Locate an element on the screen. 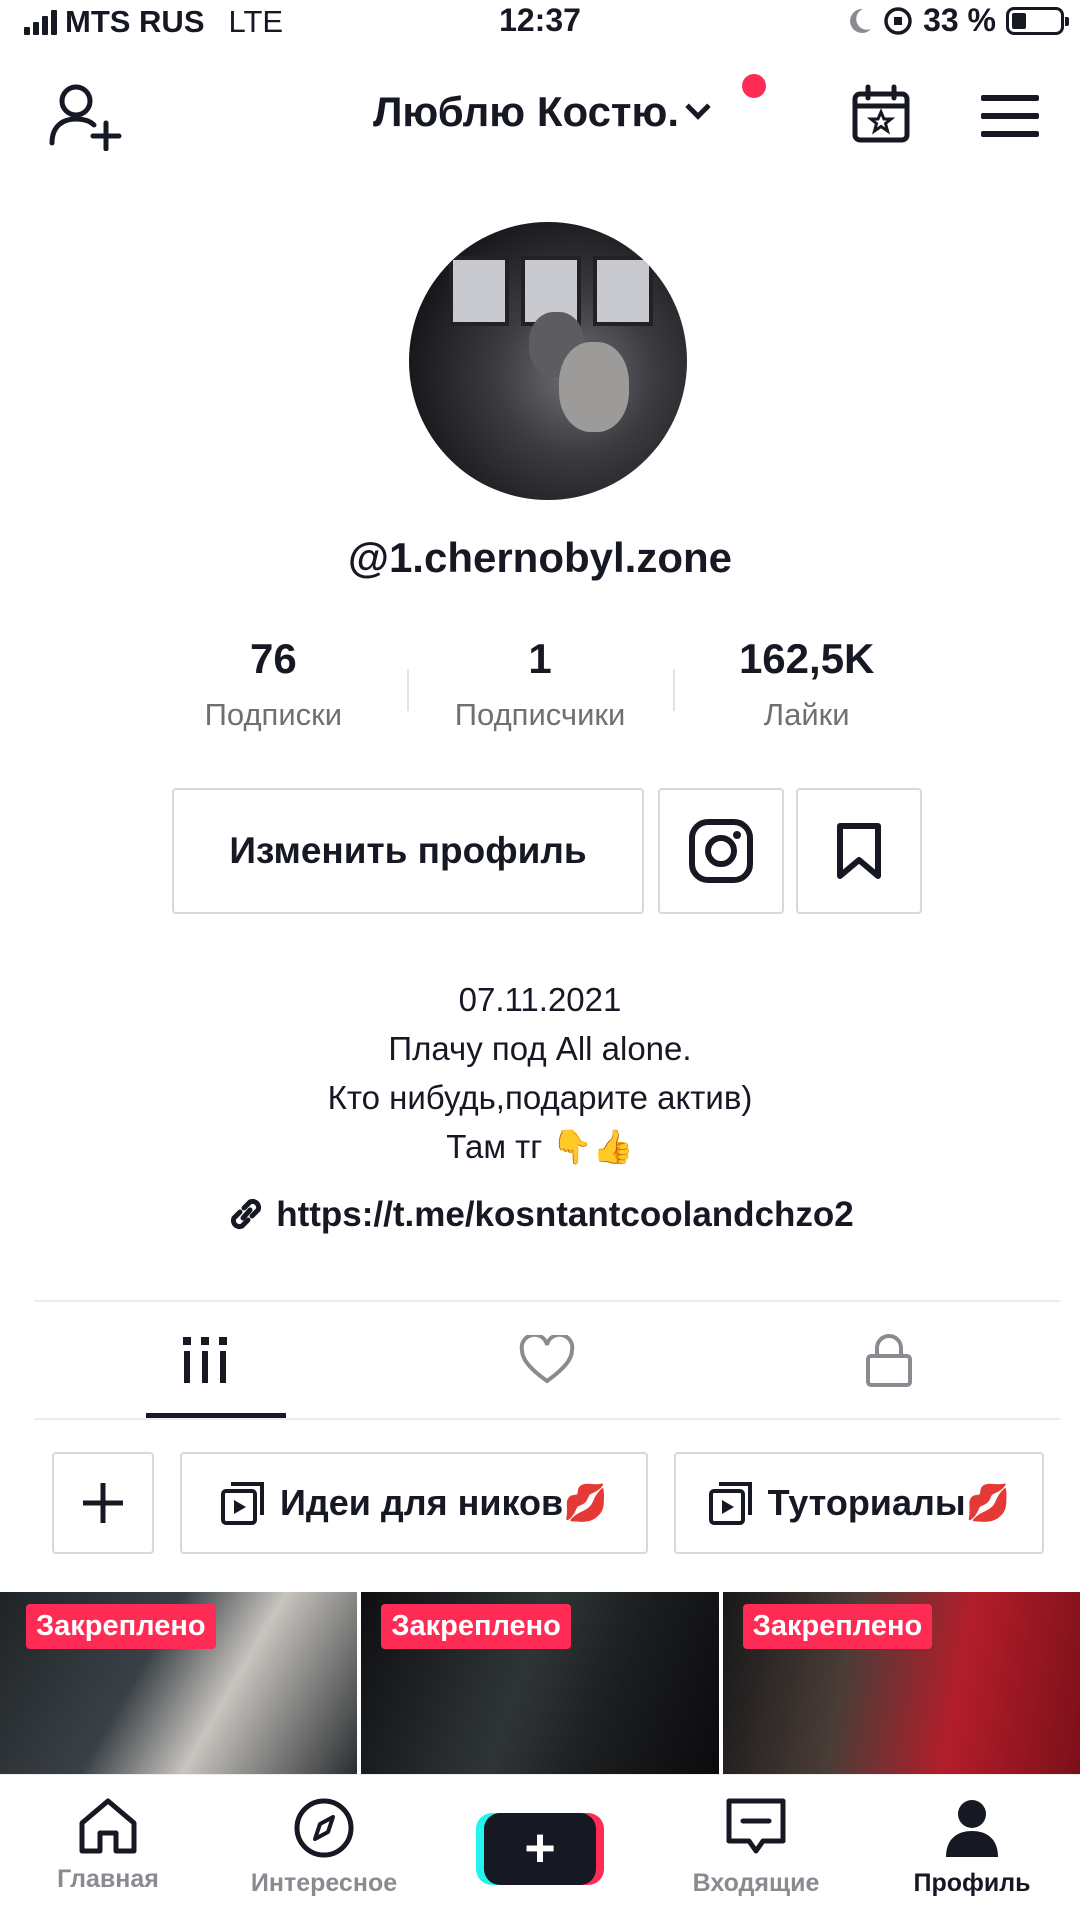  nav-home: Главная is located at coordinates (108, 1847).